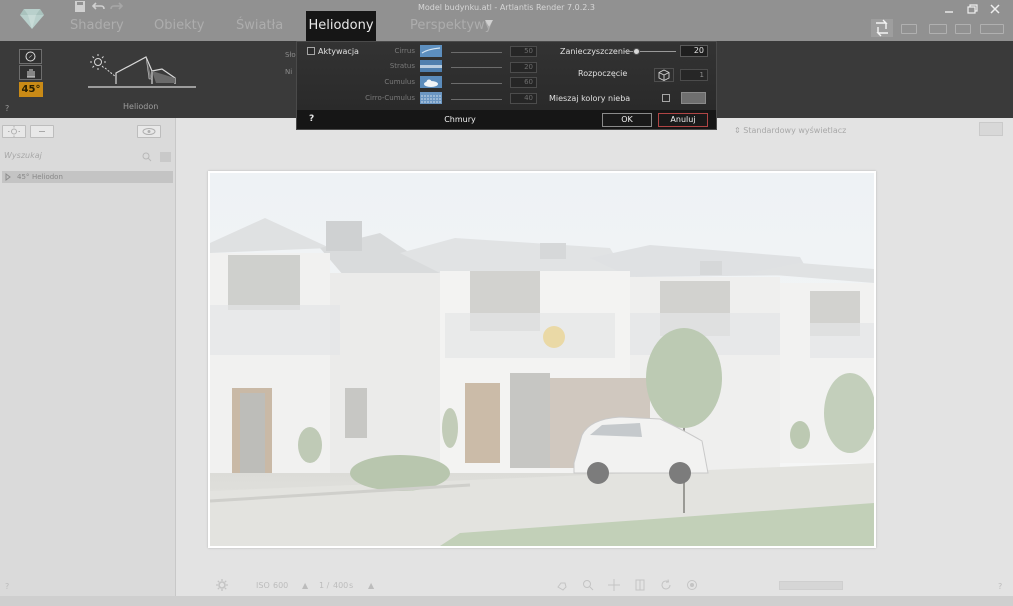  Describe the element at coordinates (694, 75) in the screenshot. I see `start-value-field: 1` at that location.